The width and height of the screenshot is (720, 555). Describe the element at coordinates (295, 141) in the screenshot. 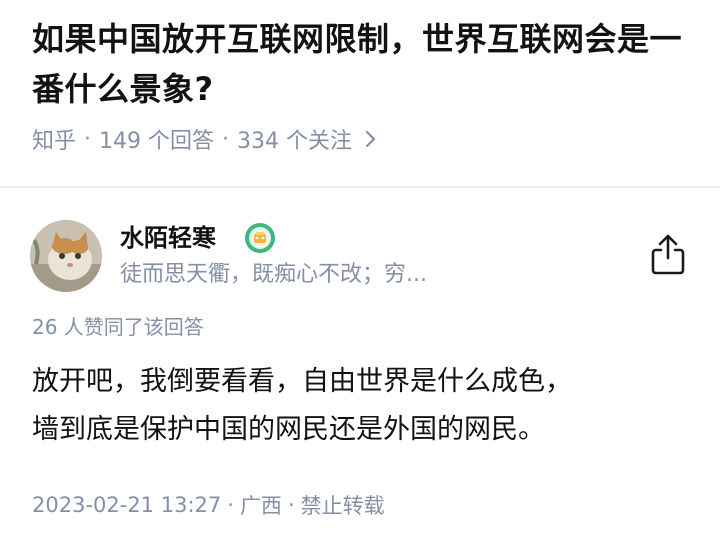

I see `follower-count: 334 个关注` at that location.